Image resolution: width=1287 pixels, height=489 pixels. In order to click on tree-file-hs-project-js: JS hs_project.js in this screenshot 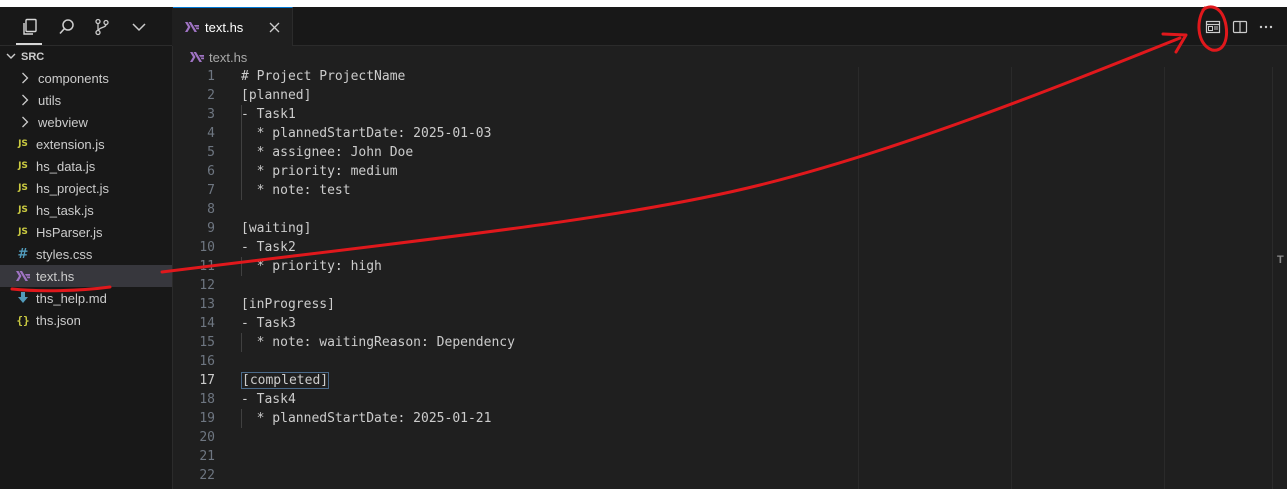, I will do `click(86, 188)`.